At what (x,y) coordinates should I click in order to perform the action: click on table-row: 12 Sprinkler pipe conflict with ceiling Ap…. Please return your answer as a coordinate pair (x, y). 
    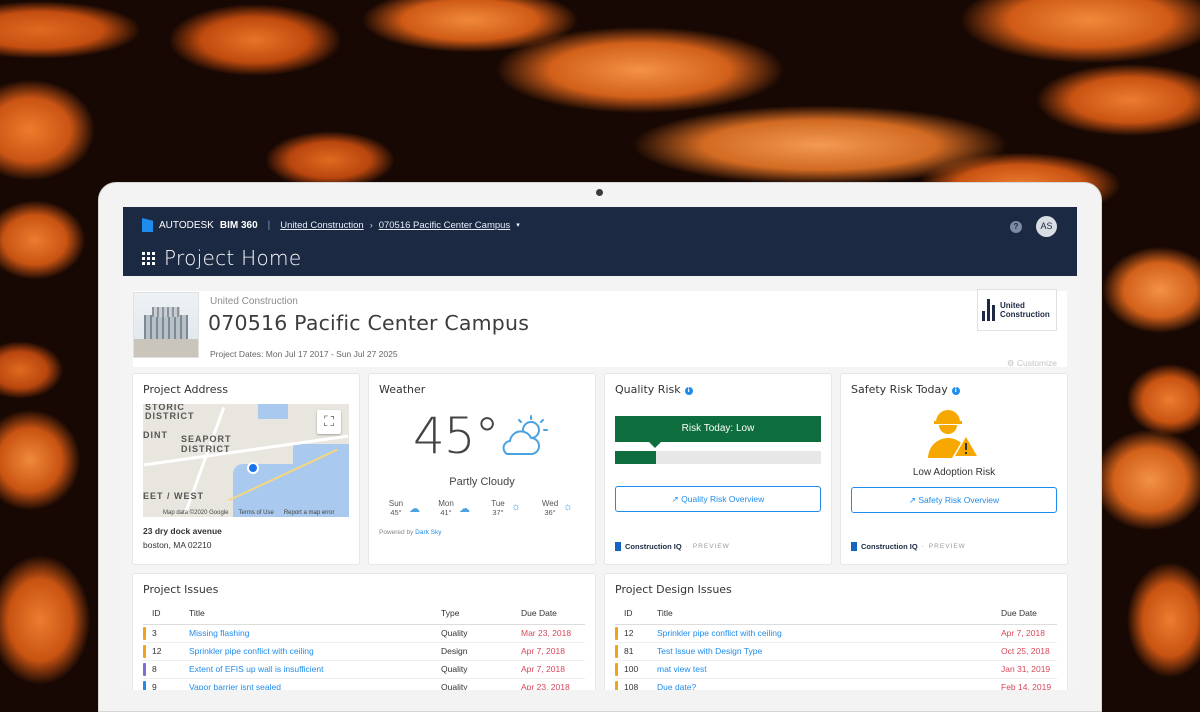
    Looking at the image, I should click on (836, 633).